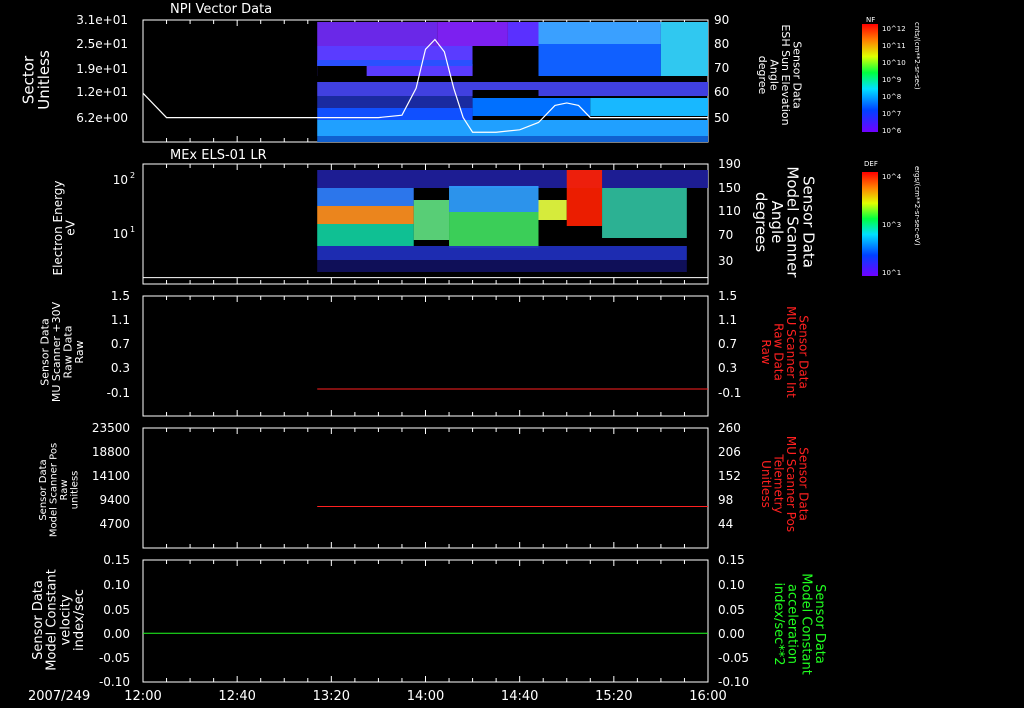 The height and width of the screenshot is (708, 1024). Describe the element at coordinates (917, 206) in the screenshot. I see `colorbar-2-unit: ergs/(cm**2-sr-sec-eV)` at that location.